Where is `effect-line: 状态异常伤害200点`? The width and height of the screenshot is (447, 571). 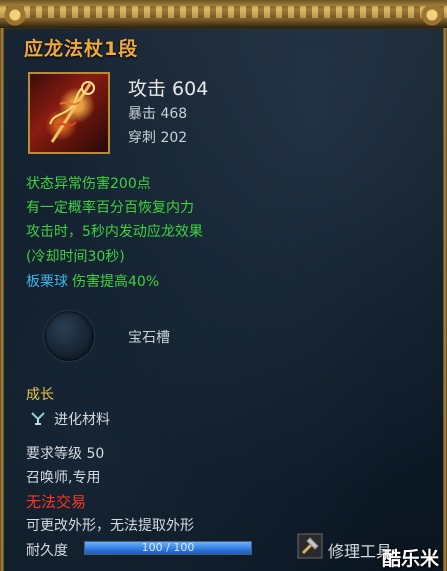 effect-line: 状态异常伤害200点 is located at coordinates (88, 184).